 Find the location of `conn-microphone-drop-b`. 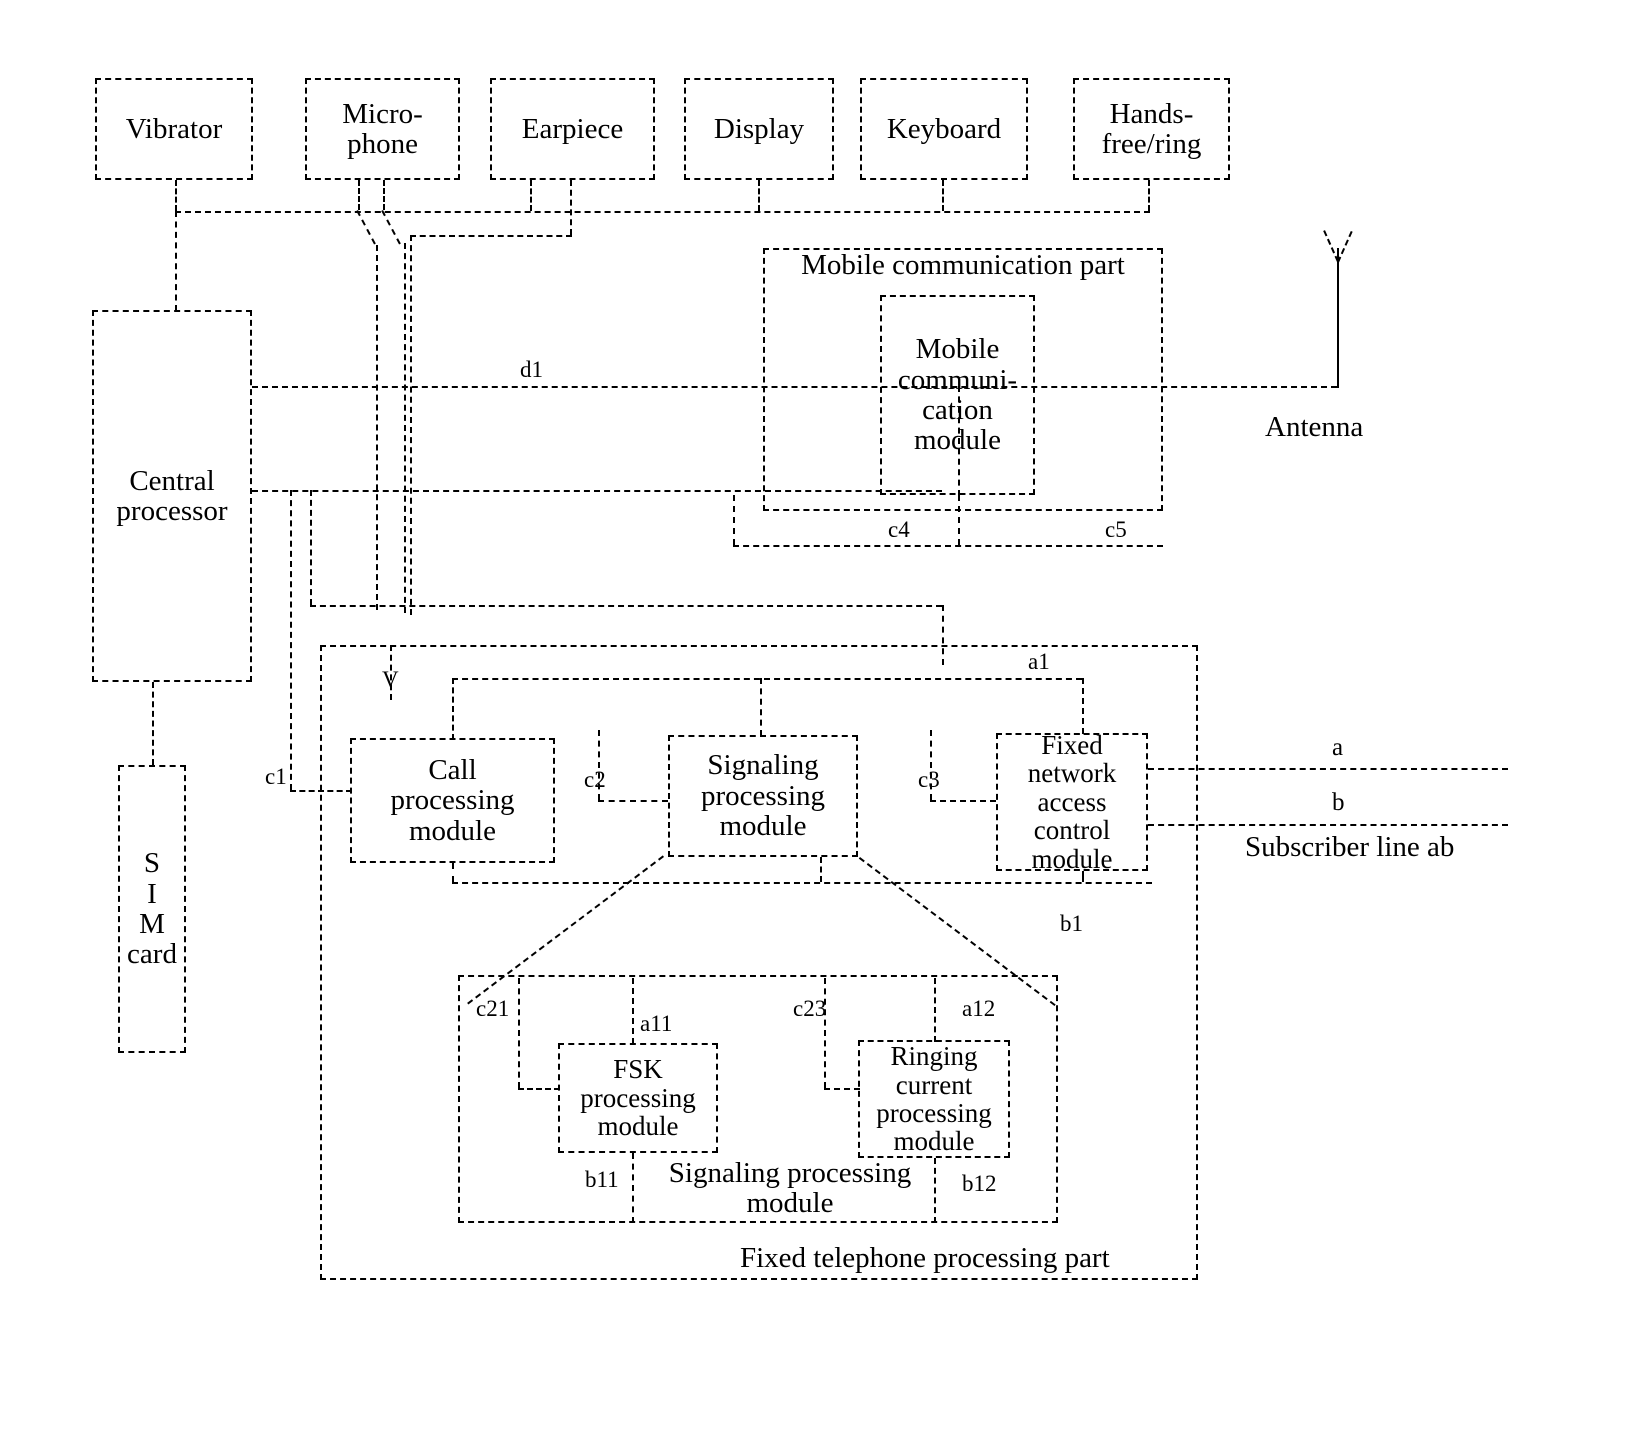

conn-microphone-drop-b is located at coordinates (384, 195).